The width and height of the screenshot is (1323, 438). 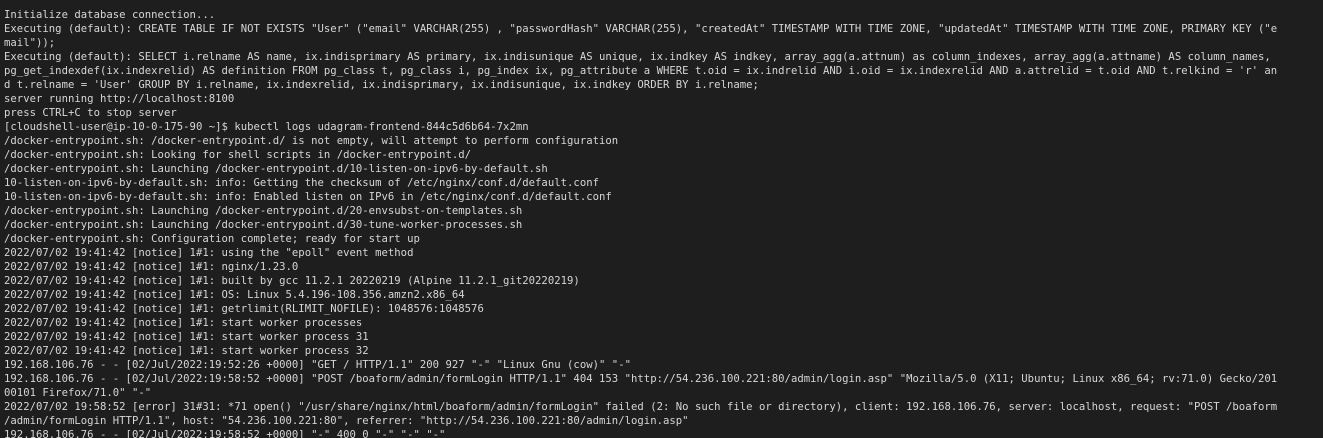 I want to click on terminal-line: 00101 Firefox/71.0" "-", so click(x=78, y=393).